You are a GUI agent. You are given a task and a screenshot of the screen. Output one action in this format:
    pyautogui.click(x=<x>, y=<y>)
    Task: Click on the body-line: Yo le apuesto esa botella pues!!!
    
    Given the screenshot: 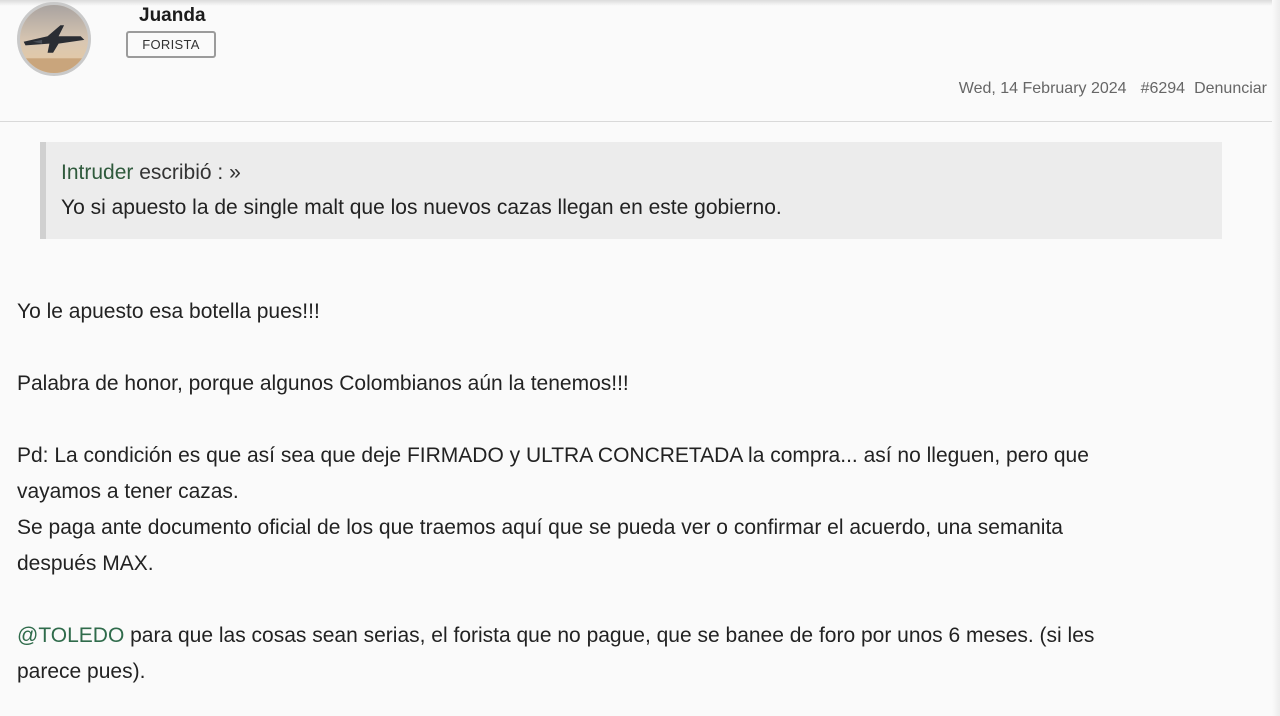 What is the action you would take?
    pyautogui.click(x=168, y=311)
    